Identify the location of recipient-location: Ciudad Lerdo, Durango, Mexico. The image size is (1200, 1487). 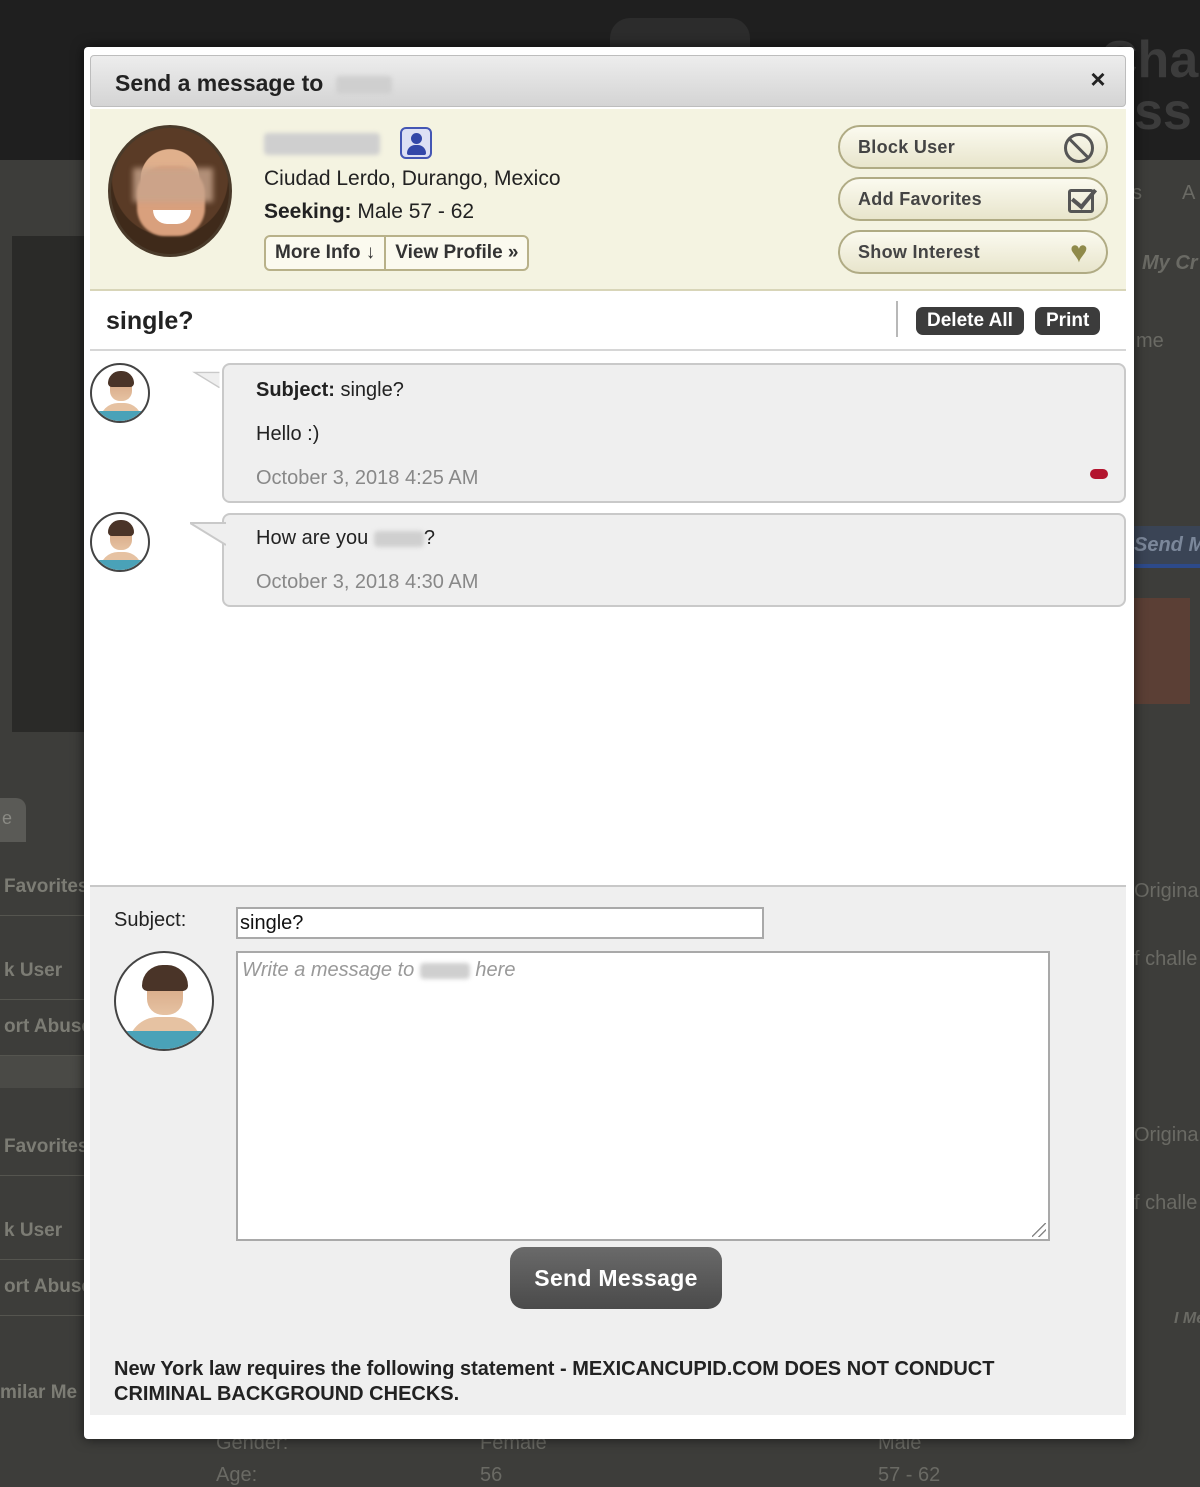
(412, 178).